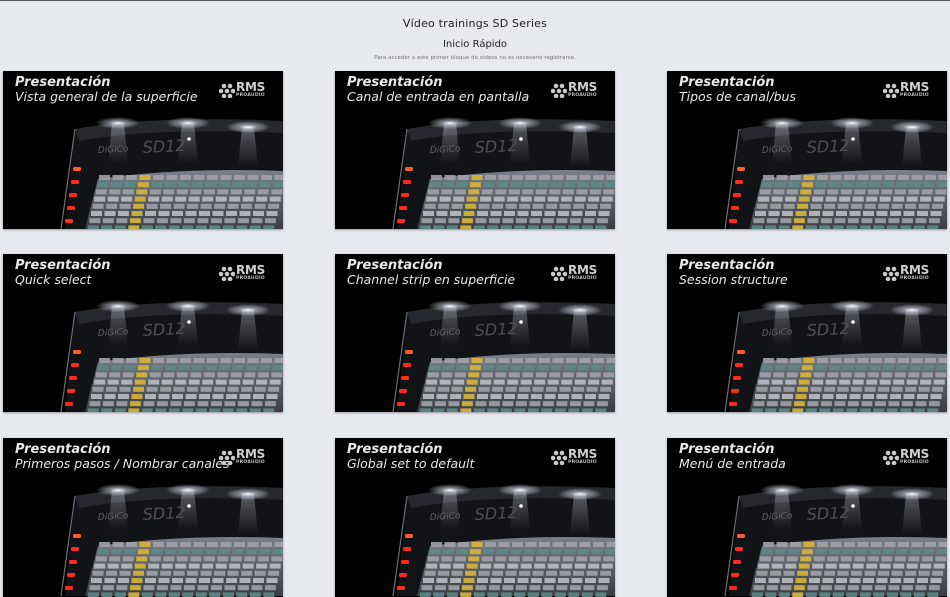  I want to click on video-title: Presentación Global set to default, so click(410, 456).